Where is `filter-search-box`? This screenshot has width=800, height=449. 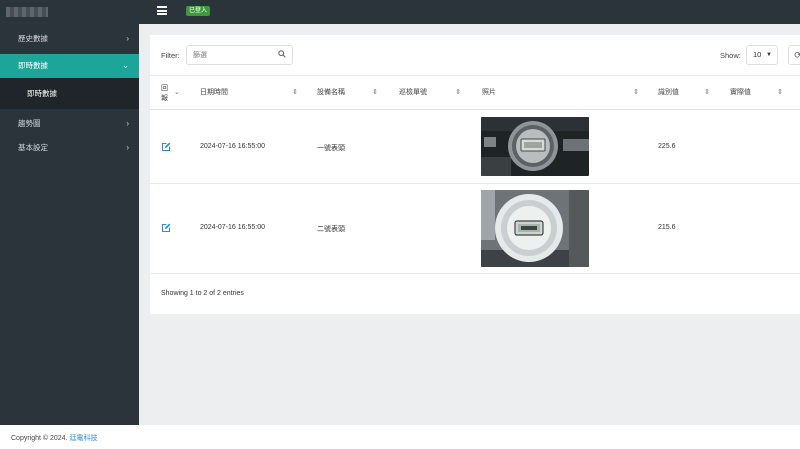 filter-search-box is located at coordinates (239, 55).